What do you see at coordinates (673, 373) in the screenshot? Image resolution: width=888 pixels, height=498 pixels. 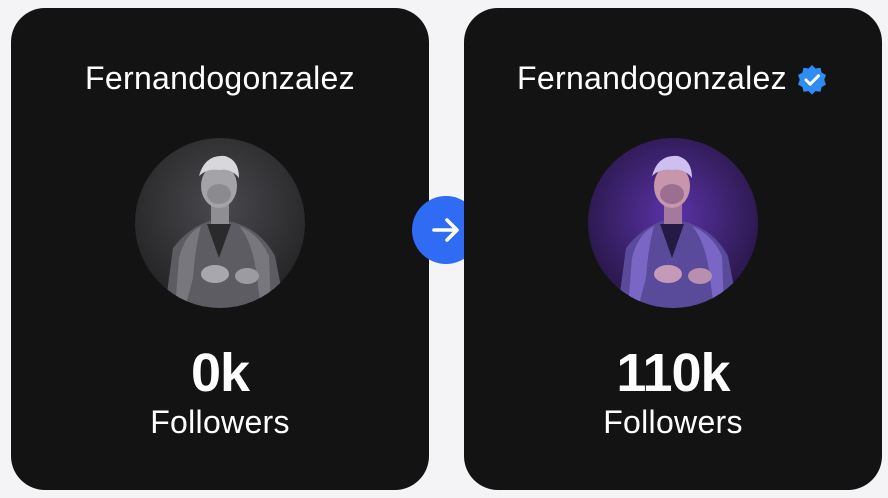 I see `followers-count: 110k` at bounding box center [673, 373].